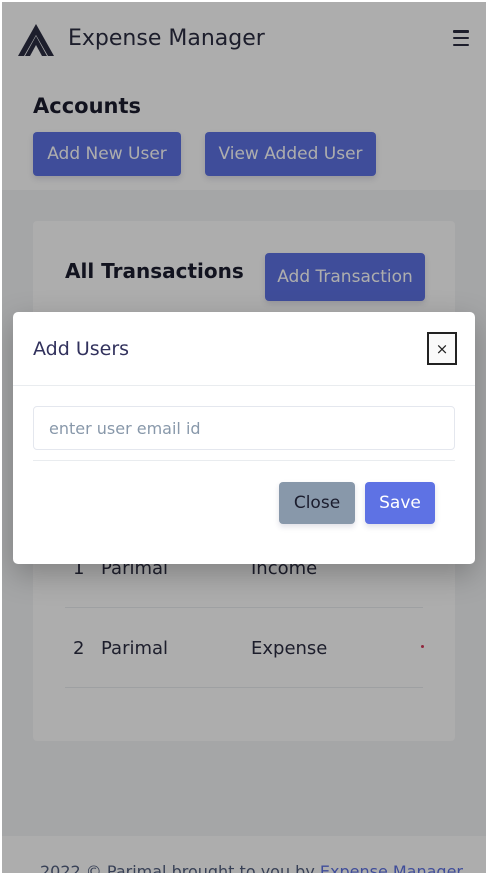  Describe the element at coordinates (81, 349) in the screenshot. I see `modal-title: Add Users` at that location.